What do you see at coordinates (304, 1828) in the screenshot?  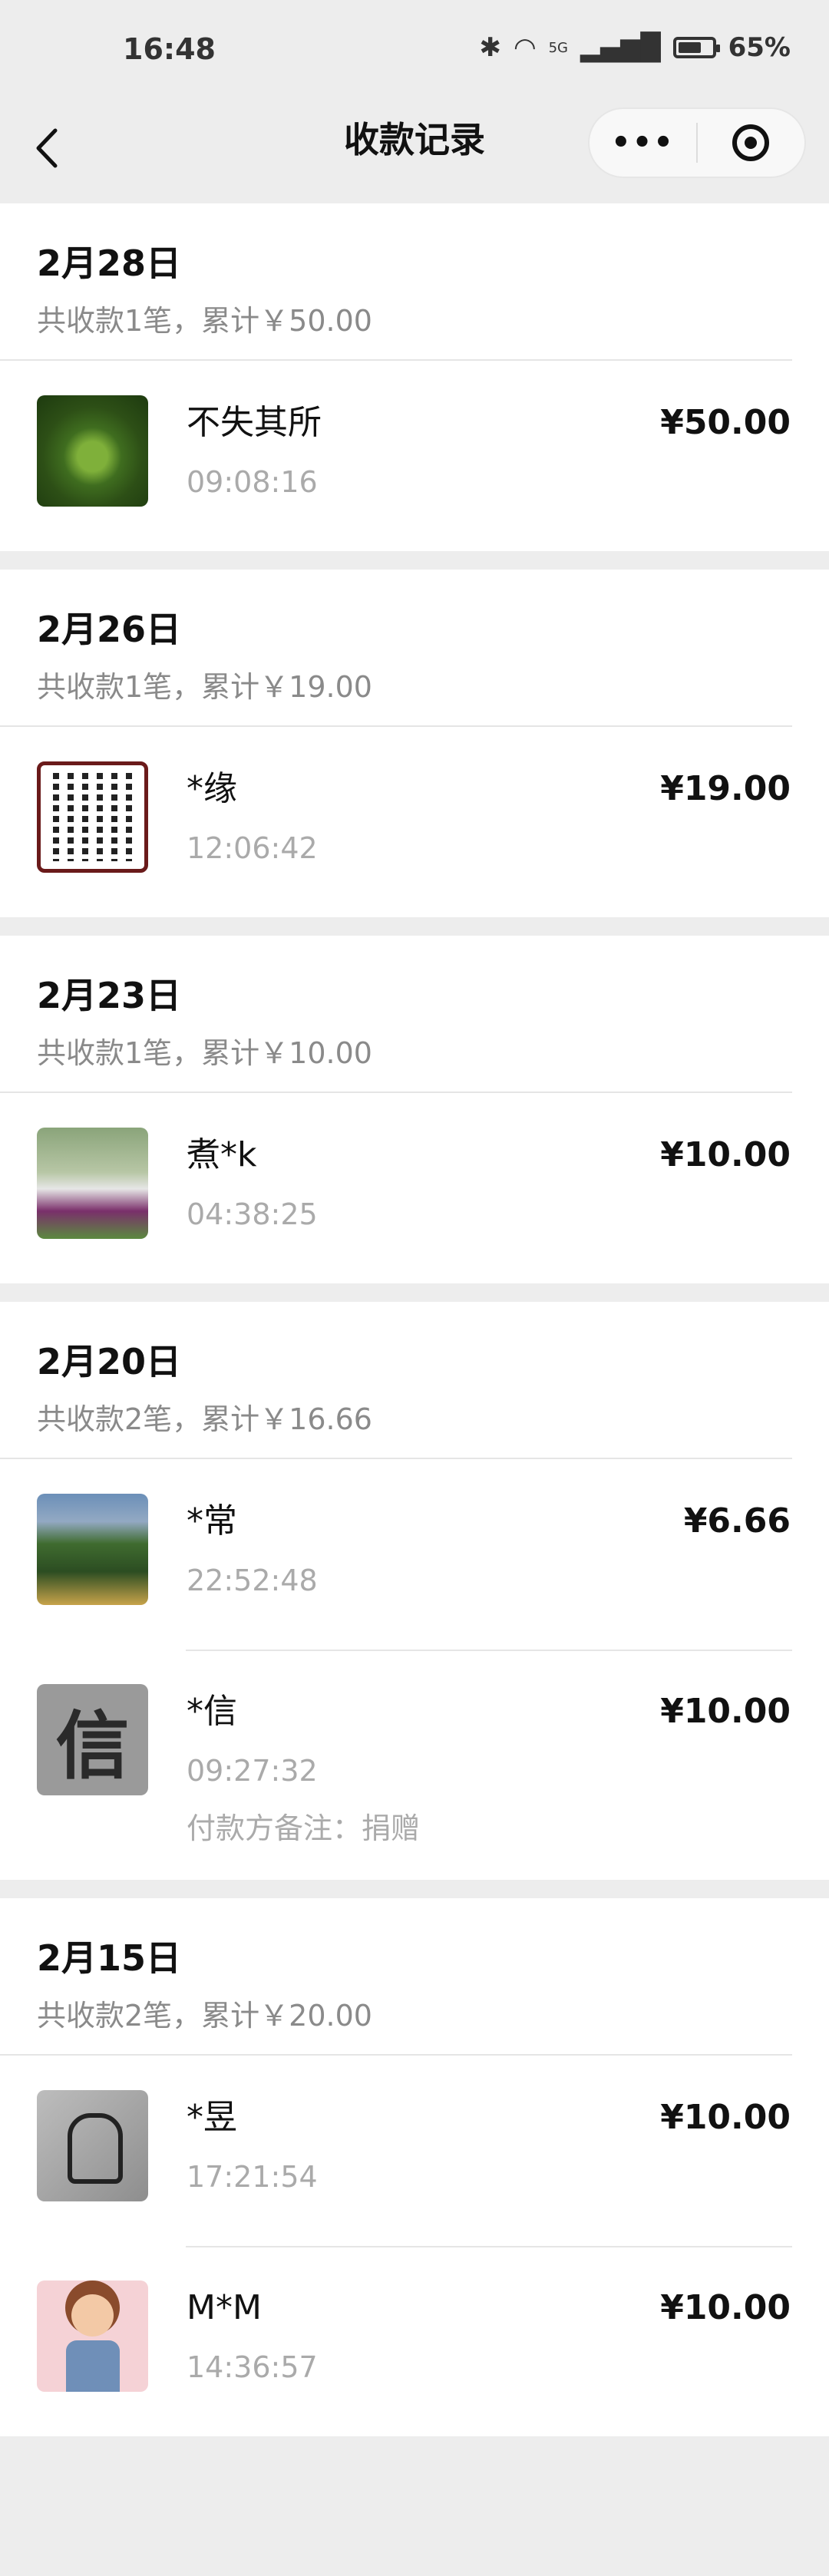 I see `payer-note: 付款方备注：捐赠` at bounding box center [304, 1828].